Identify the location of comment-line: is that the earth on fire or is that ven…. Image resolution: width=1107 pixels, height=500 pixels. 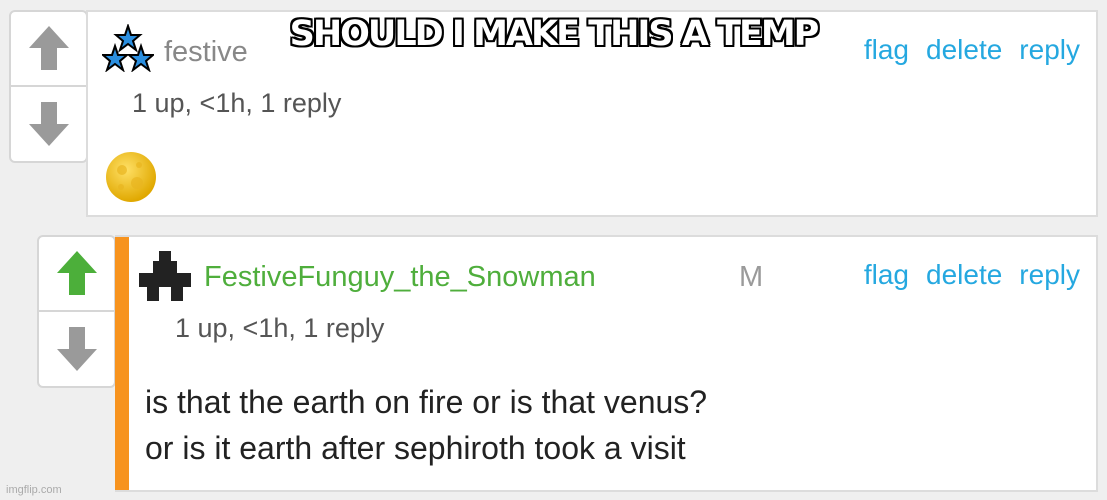
(426, 402).